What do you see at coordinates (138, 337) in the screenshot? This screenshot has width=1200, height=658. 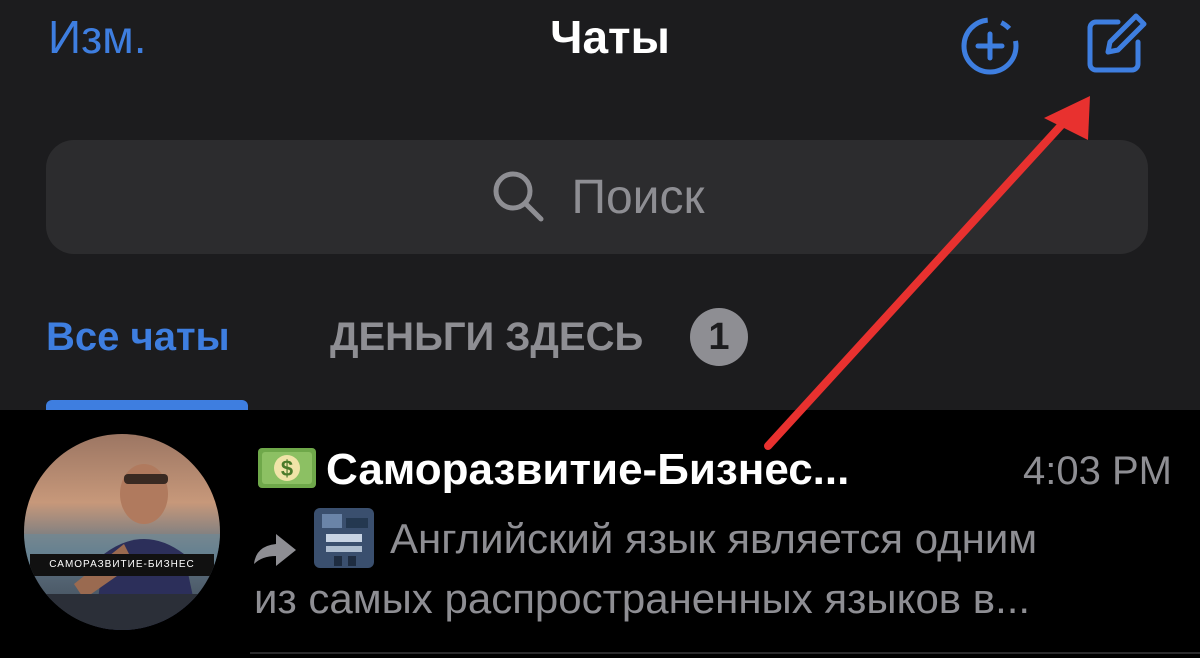 I see `tab-all-chats: Все чаты` at bounding box center [138, 337].